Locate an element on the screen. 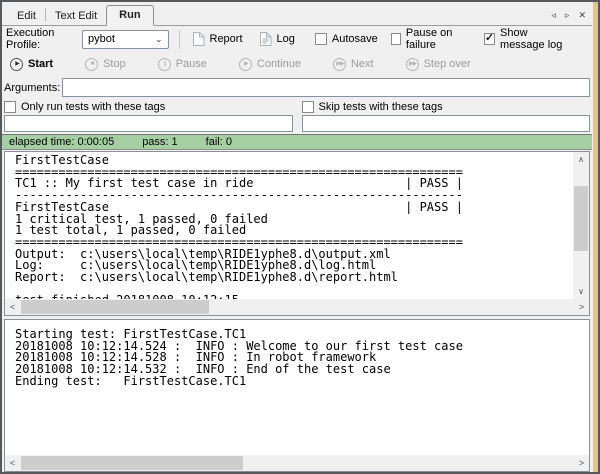 Image resolution: width=600 pixels, height=474 pixels. skip-tags-label: Skip tests with these tags is located at coordinates (380, 107).